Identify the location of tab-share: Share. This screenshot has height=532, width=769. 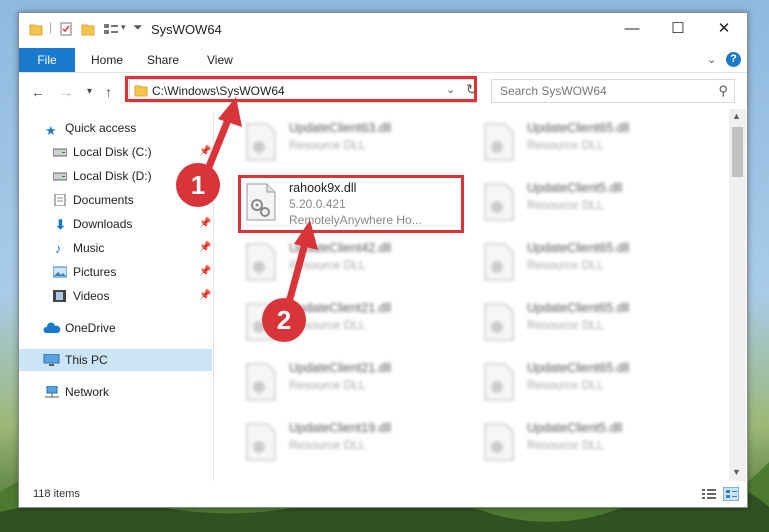
(163, 60).